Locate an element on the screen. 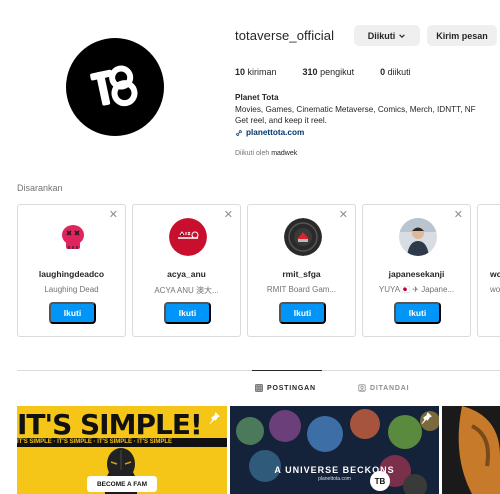 The width and height of the screenshot is (500, 494). stat-followers-count: 310 is located at coordinates (310, 72).